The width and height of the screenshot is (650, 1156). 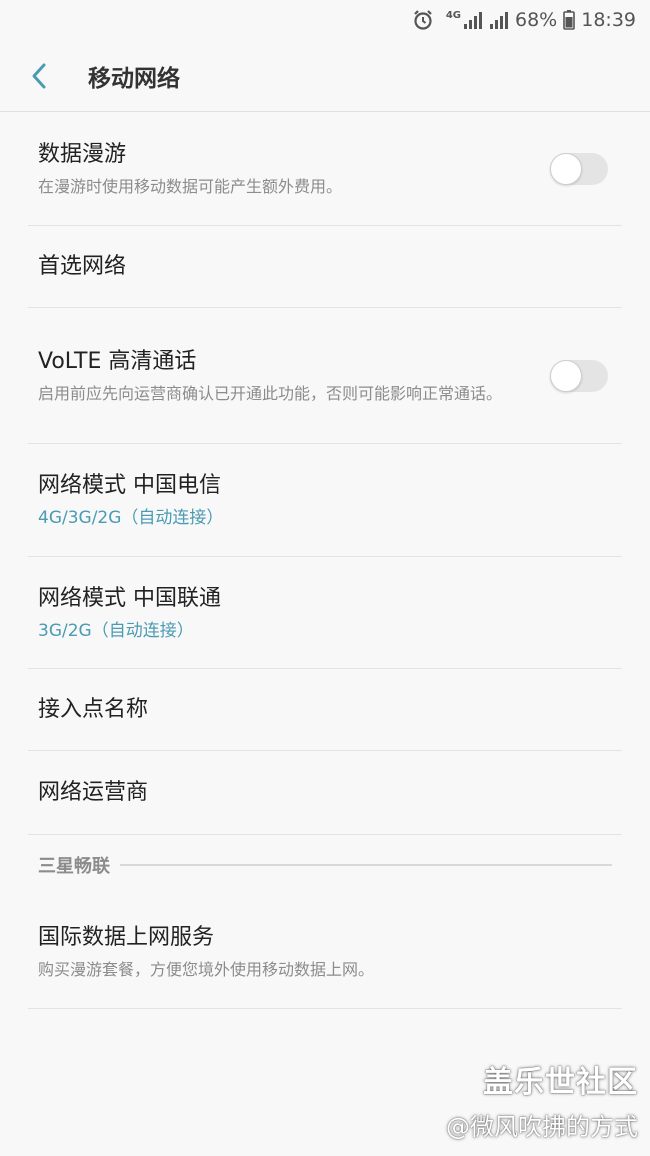 I want to click on watermark: 盖乐世社区 @微风吹拂的方式, so click(x=542, y=1099).